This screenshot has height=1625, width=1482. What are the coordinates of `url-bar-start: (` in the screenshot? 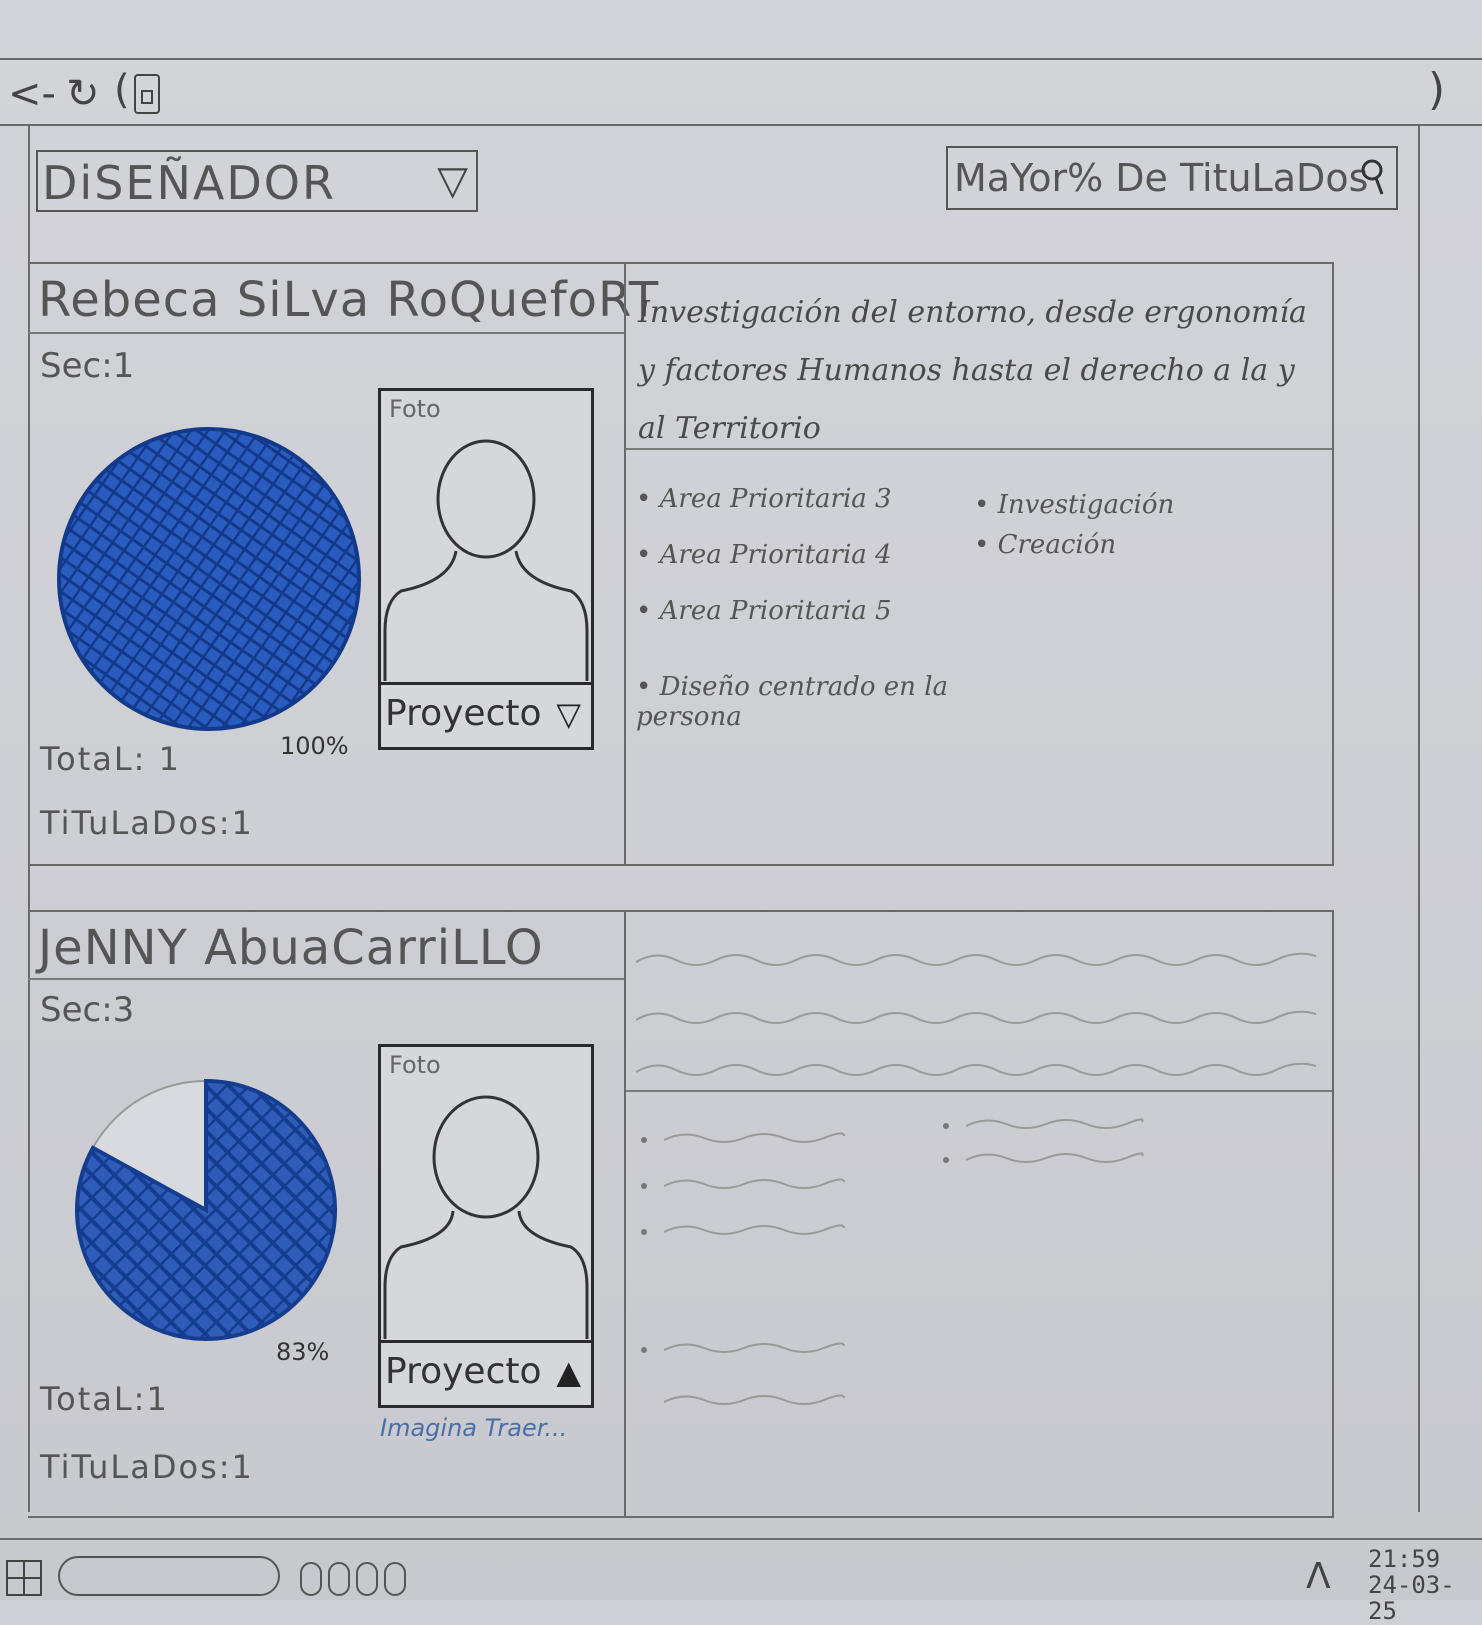 It's located at (122, 90).